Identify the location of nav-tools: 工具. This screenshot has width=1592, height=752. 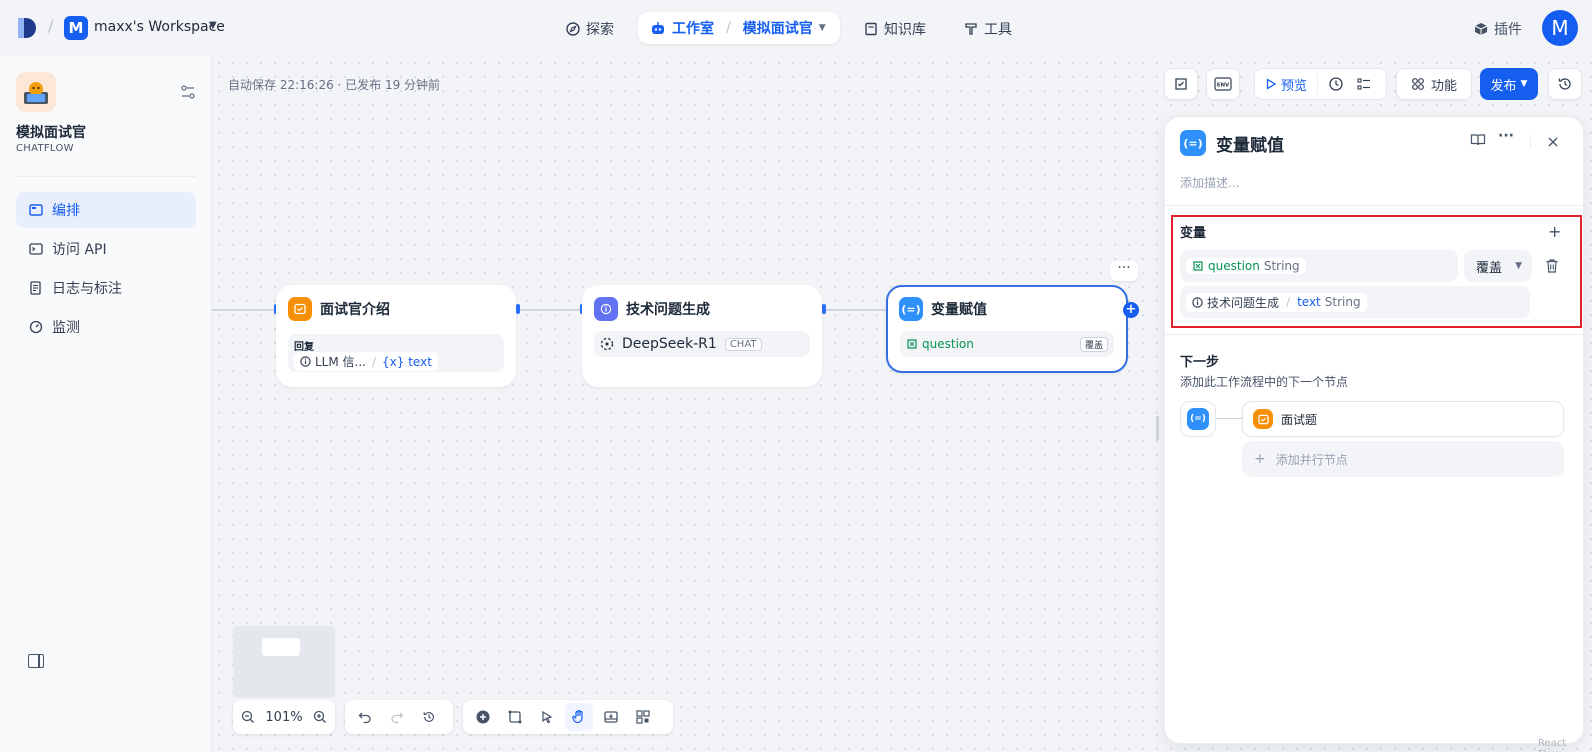
(988, 29).